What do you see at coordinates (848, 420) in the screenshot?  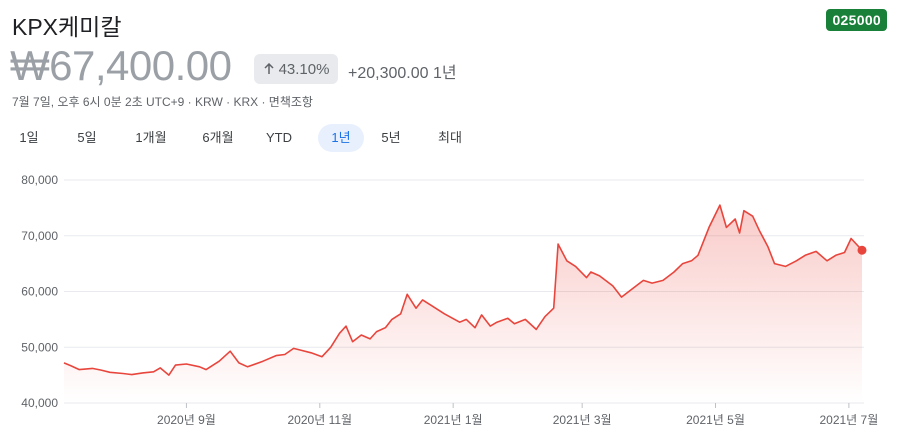 I see `x-tick-label: 2021년 7월` at bounding box center [848, 420].